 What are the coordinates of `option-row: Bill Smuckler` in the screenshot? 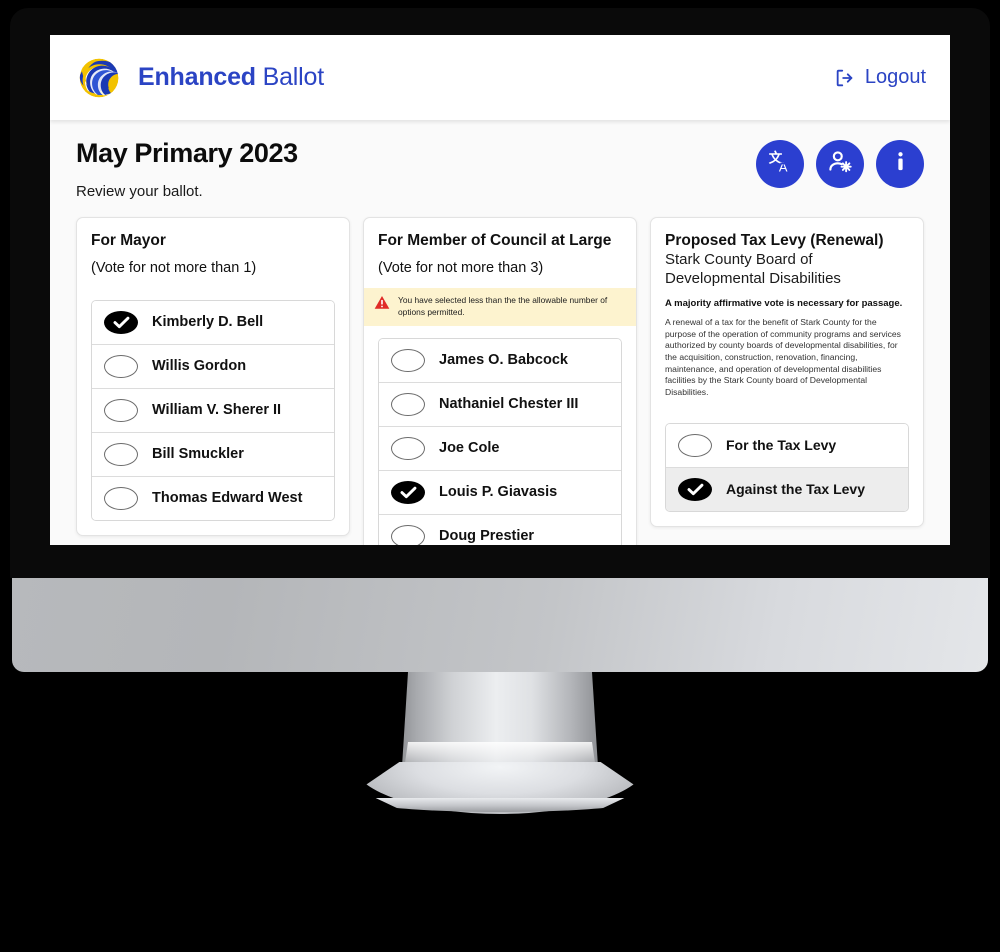 It's located at (213, 454).